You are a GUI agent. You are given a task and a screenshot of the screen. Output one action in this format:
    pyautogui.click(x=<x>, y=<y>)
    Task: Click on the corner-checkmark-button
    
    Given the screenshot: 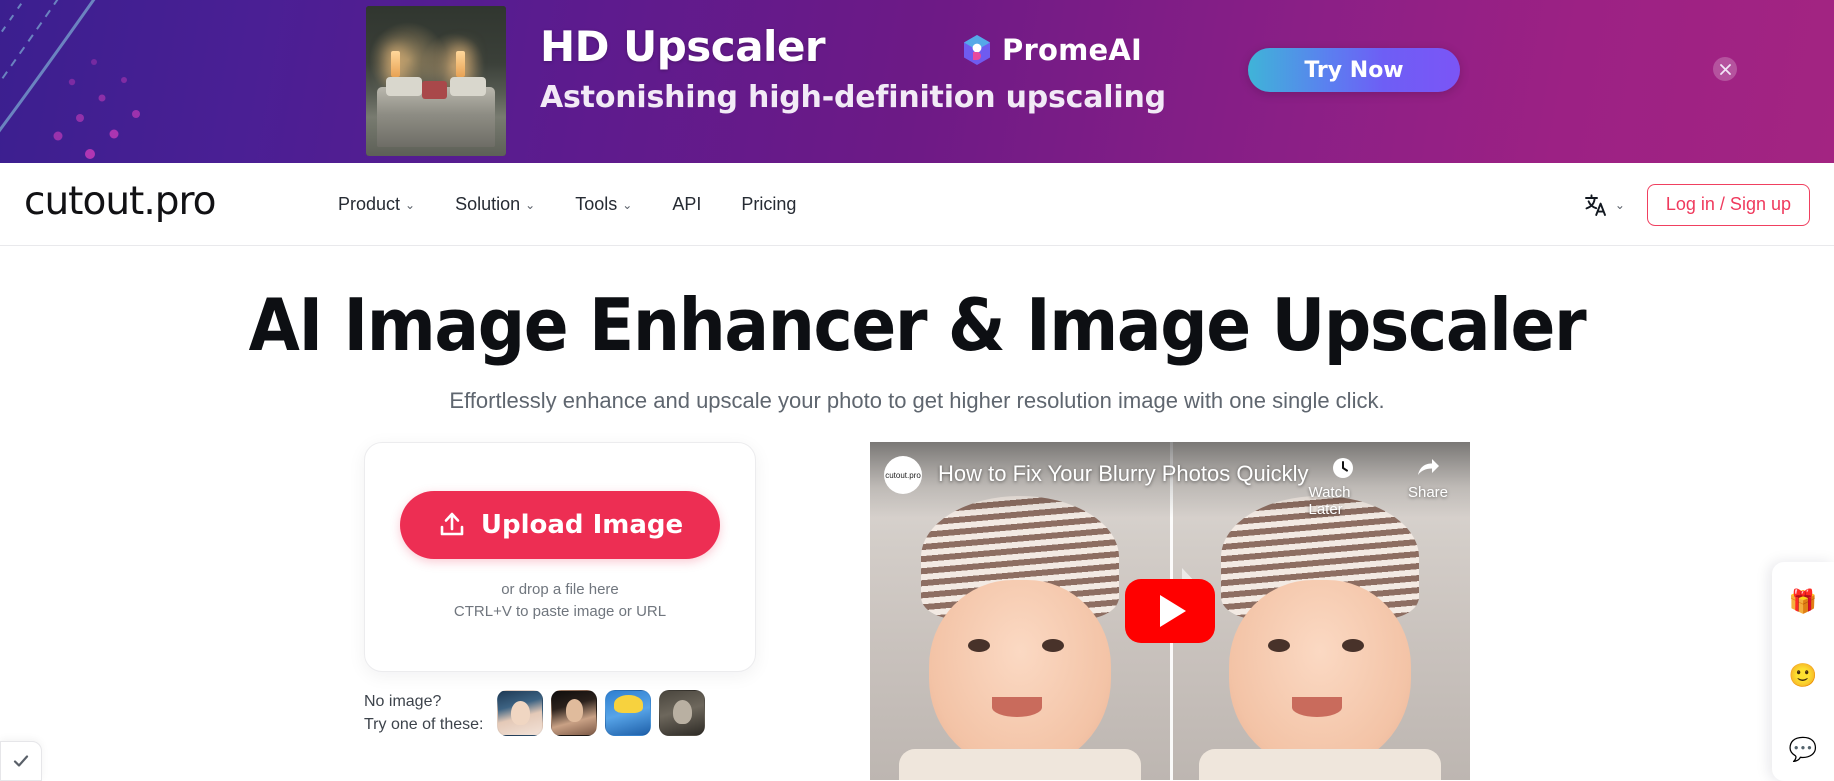 What is the action you would take?
    pyautogui.click(x=21, y=761)
    